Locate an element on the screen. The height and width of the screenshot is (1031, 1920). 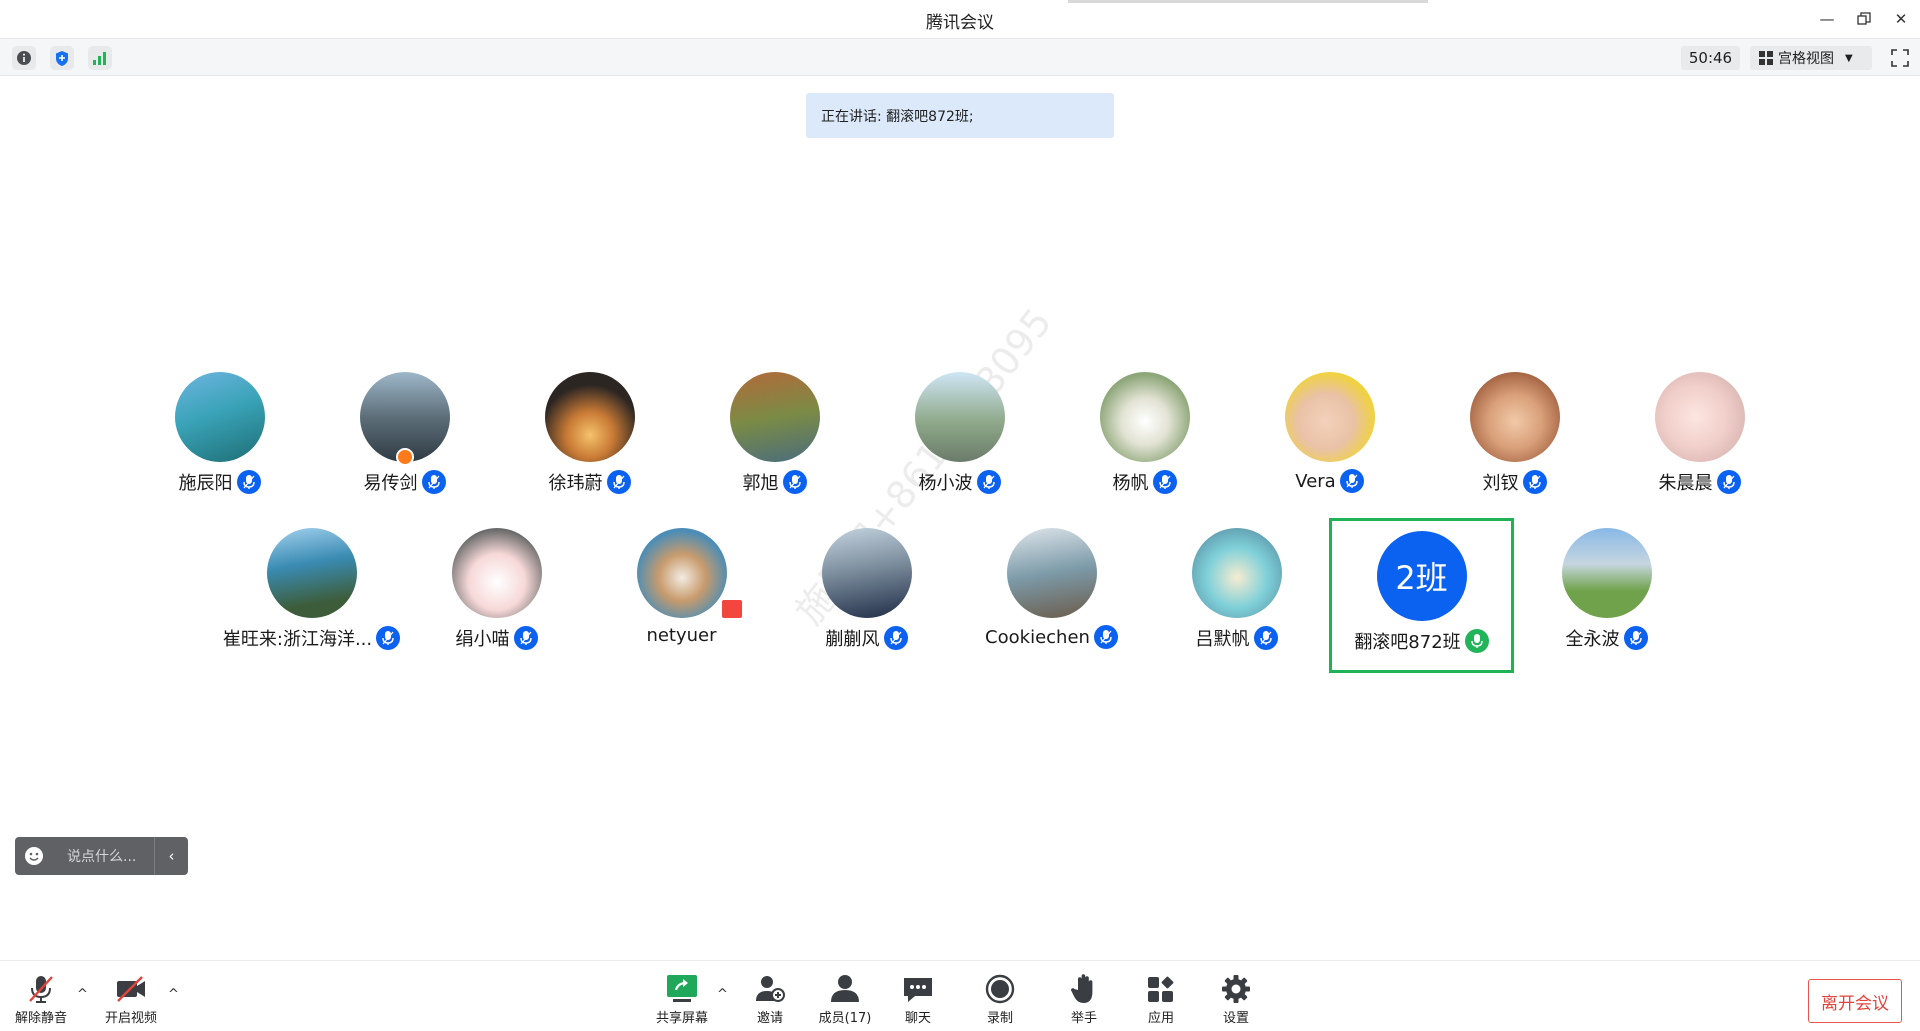
camera-off-icon is located at coordinates (131, 989).